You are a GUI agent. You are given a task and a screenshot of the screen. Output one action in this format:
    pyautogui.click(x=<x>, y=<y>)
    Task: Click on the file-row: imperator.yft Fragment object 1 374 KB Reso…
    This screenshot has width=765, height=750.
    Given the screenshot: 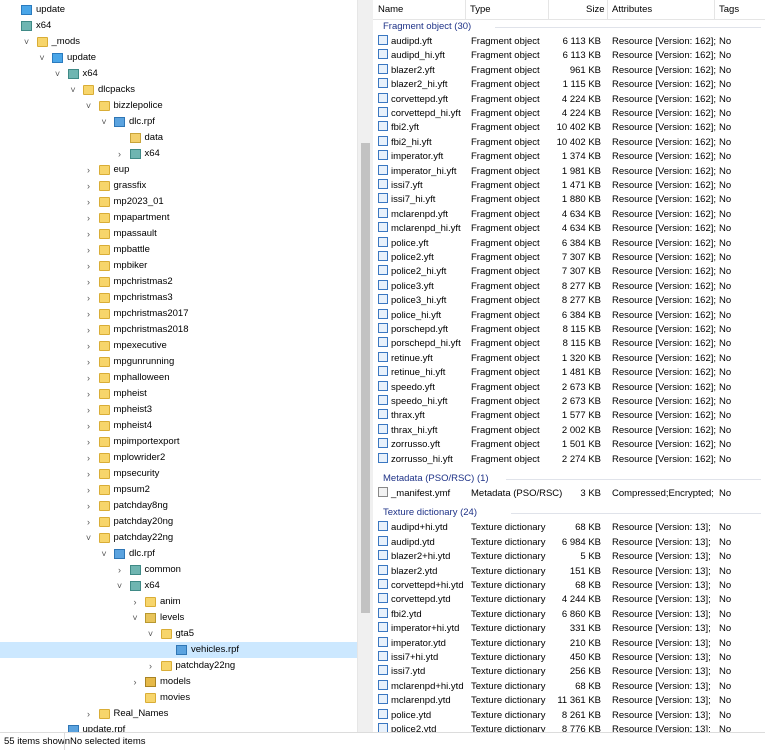 What is the action you would take?
    pyautogui.click(x=569, y=157)
    